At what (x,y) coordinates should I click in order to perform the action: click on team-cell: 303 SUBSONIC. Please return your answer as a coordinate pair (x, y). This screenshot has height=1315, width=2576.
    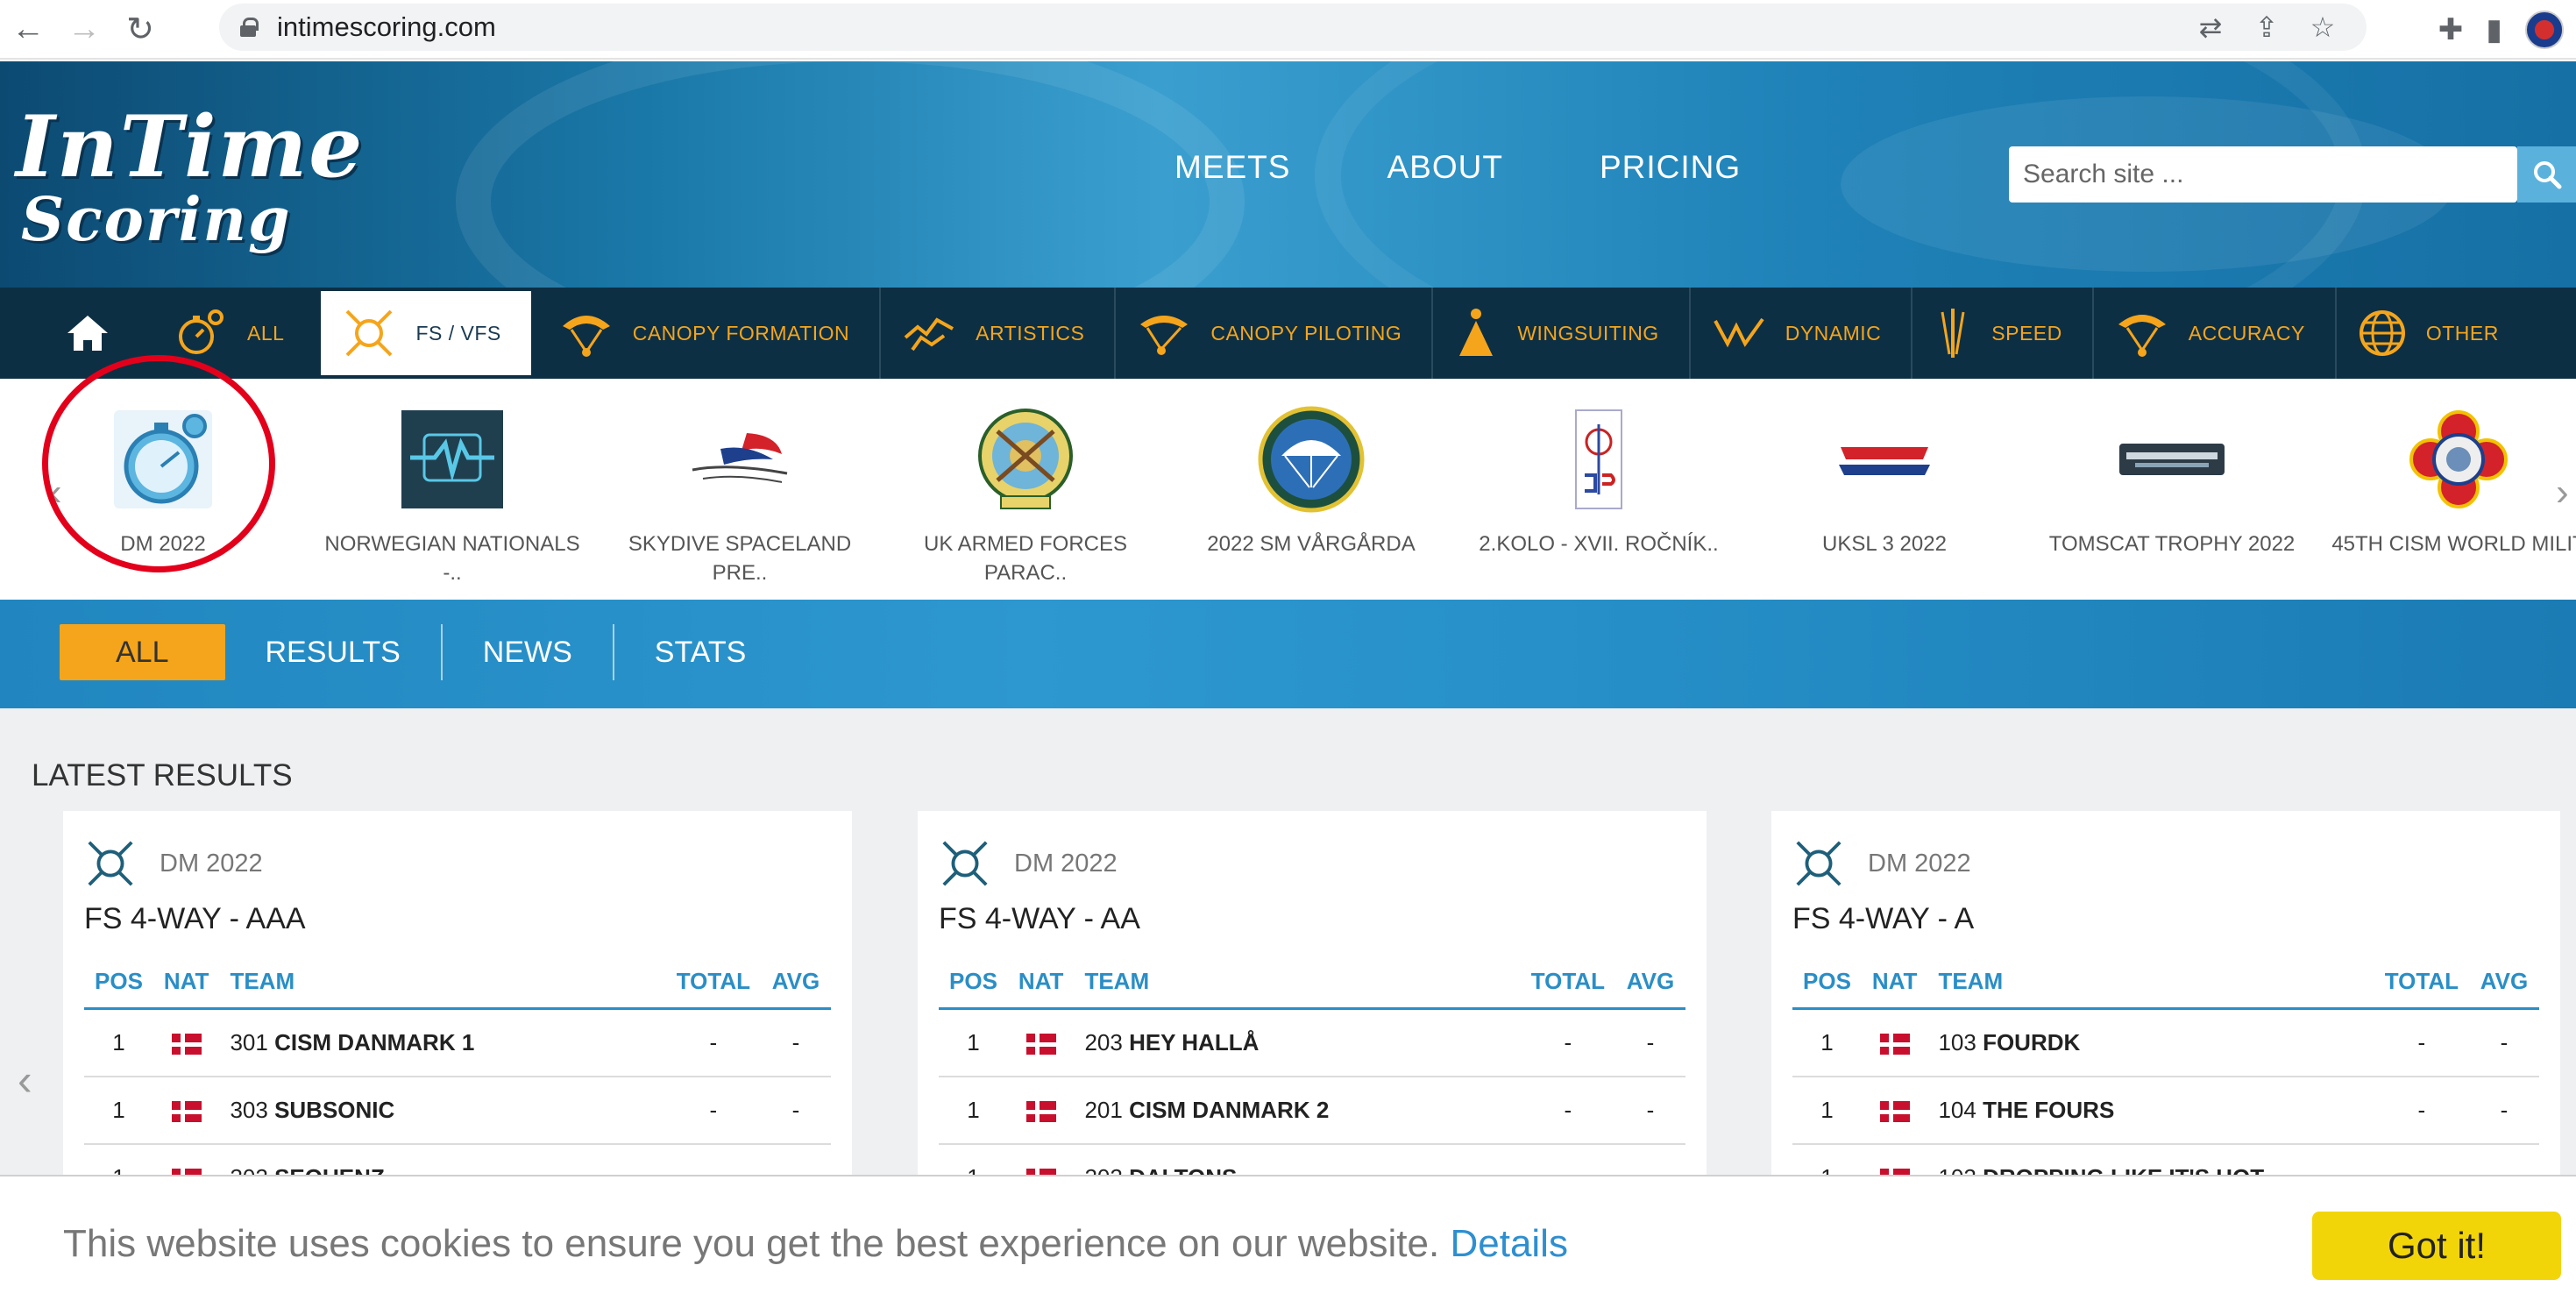
    Looking at the image, I should click on (442, 1111).